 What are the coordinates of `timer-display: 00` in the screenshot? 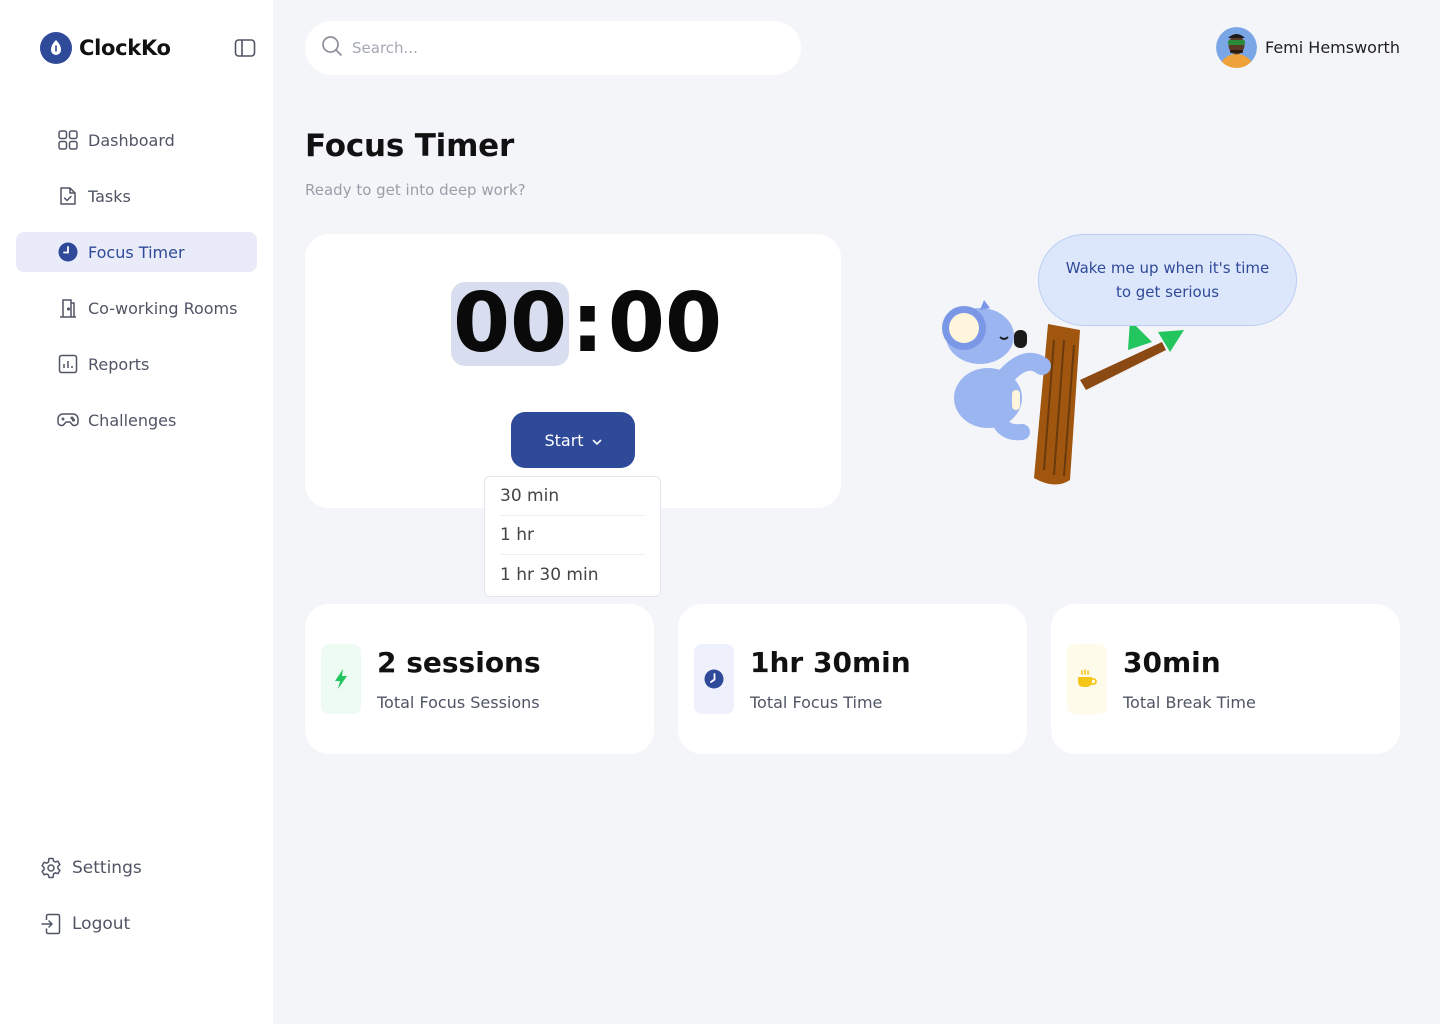 It's located at (587, 324).